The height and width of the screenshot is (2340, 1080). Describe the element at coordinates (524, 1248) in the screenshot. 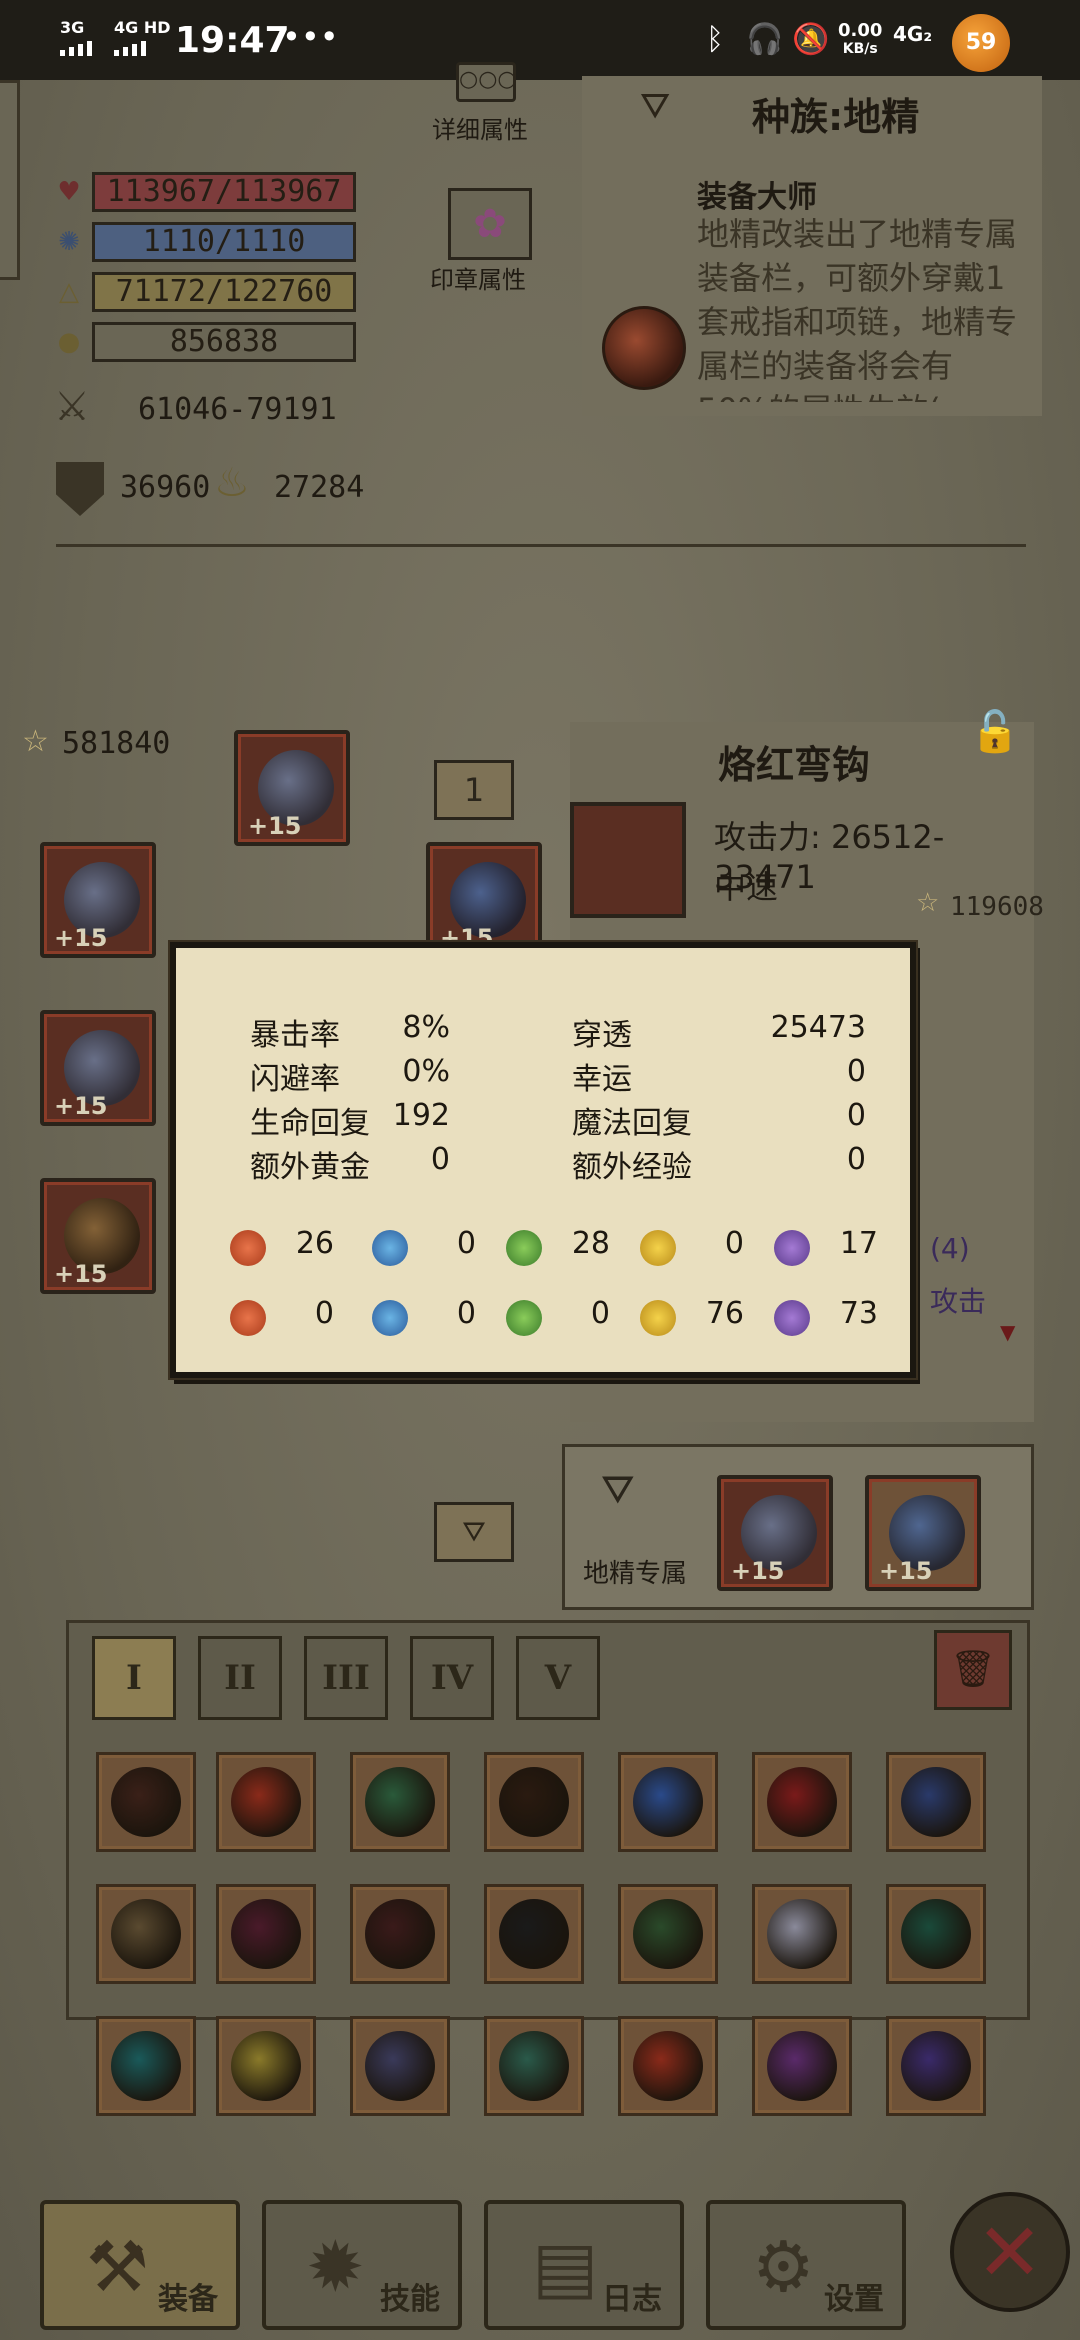

I see `earth-attack-icon` at that location.